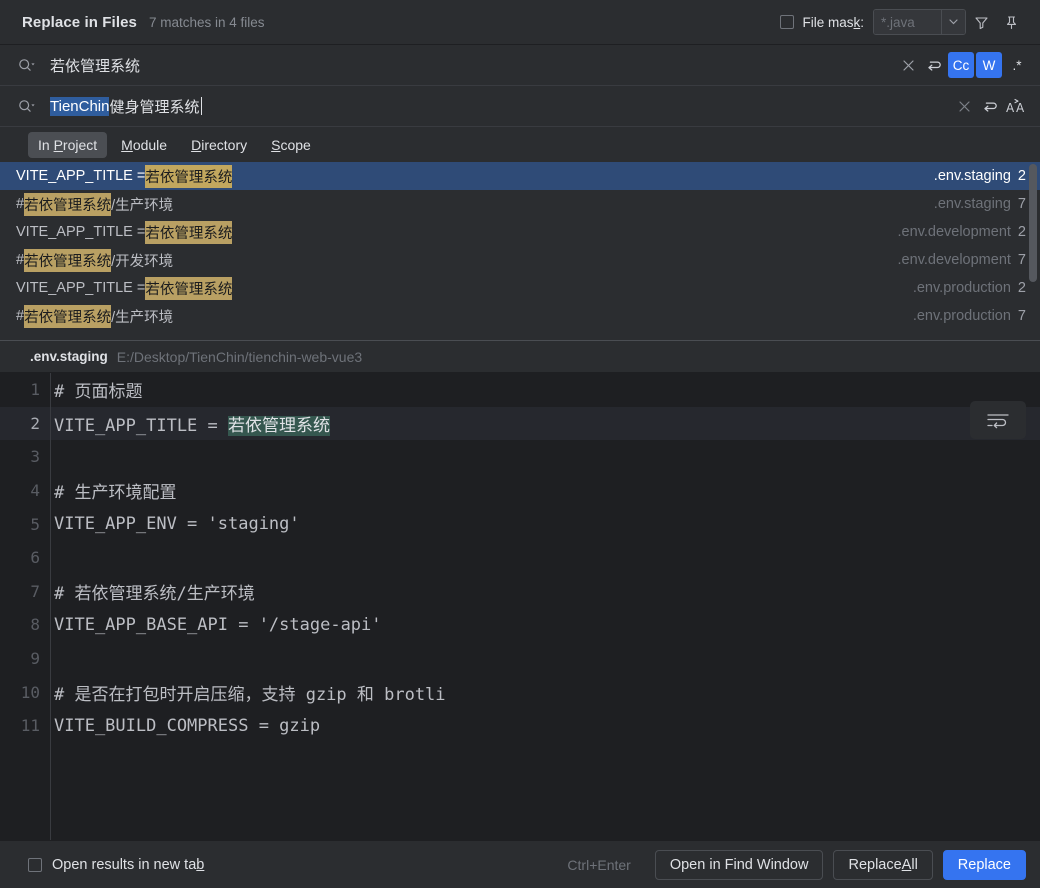  What do you see at coordinates (520, 204) in the screenshot?
I see `table-row: # 若依管理系统/生产环境 .env.staging 7` at bounding box center [520, 204].